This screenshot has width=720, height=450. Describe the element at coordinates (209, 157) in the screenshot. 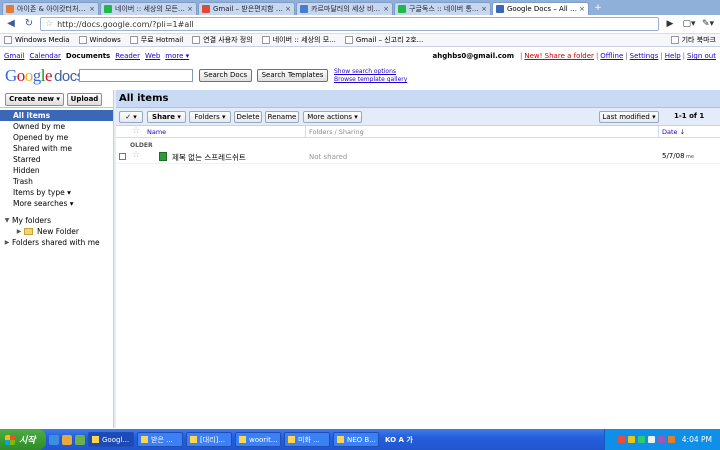

I see `document-name-link: 제목 없는 스프레드쉬트` at that location.